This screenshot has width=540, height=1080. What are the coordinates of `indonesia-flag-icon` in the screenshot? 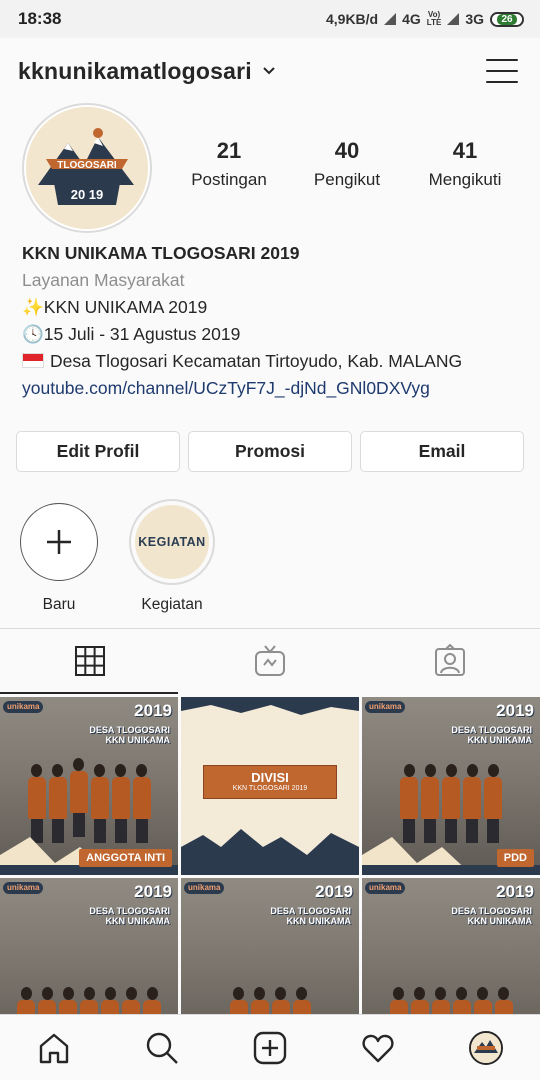 It's located at (33, 360).